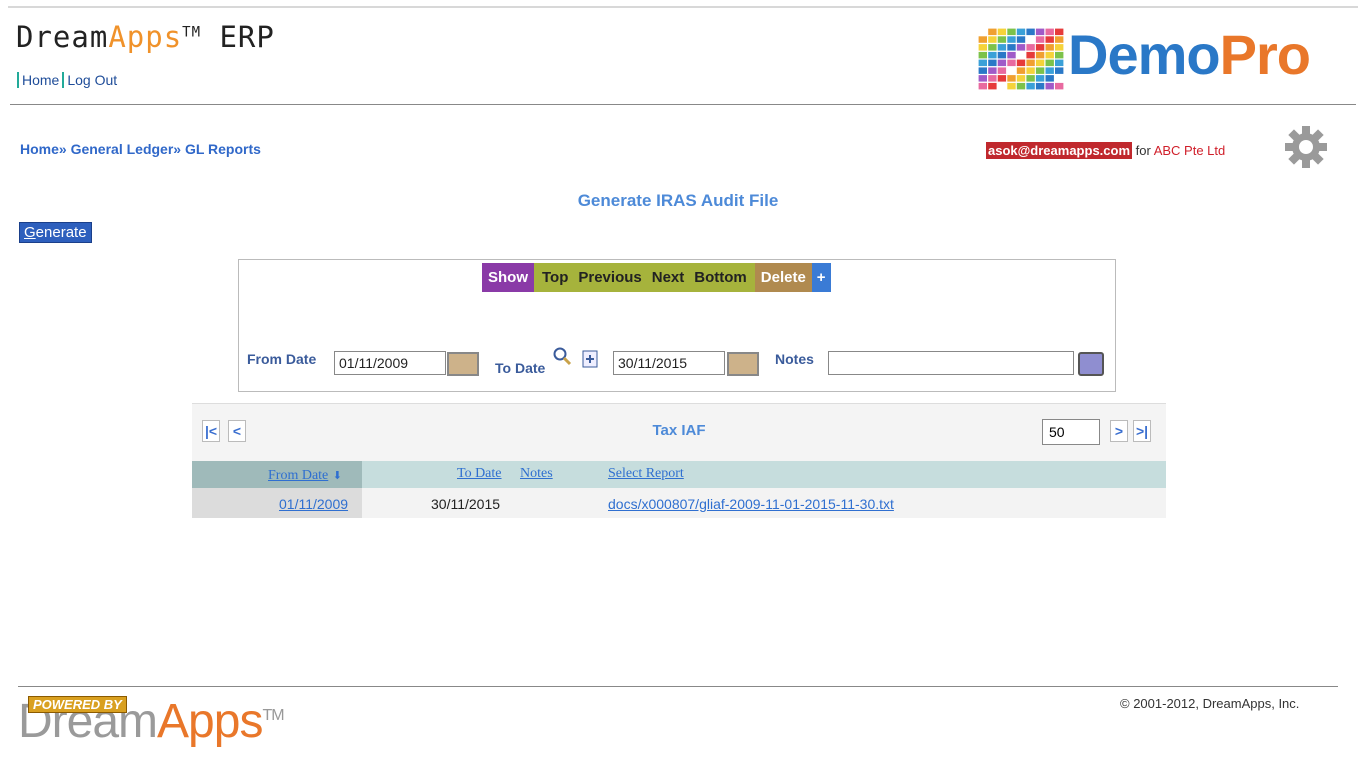  Describe the element at coordinates (678, 686) in the screenshot. I see `footer-divider` at that location.